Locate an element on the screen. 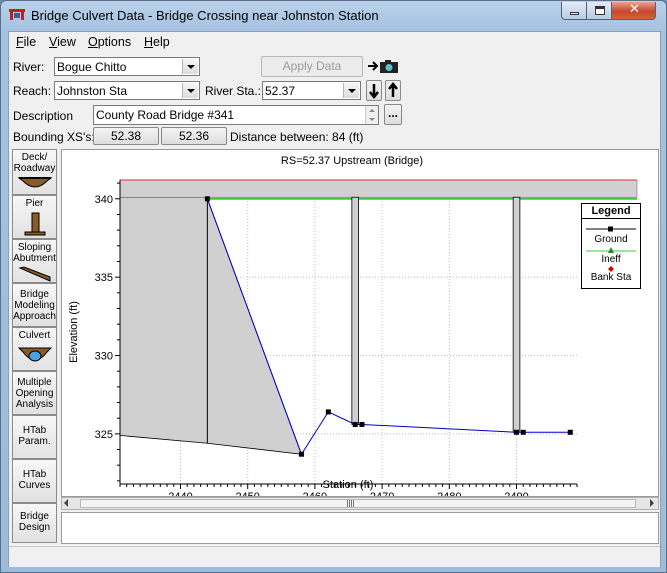 The height and width of the screenshot is (573, 667). sloping-abutment-icon is located at coordinates (33, 274).